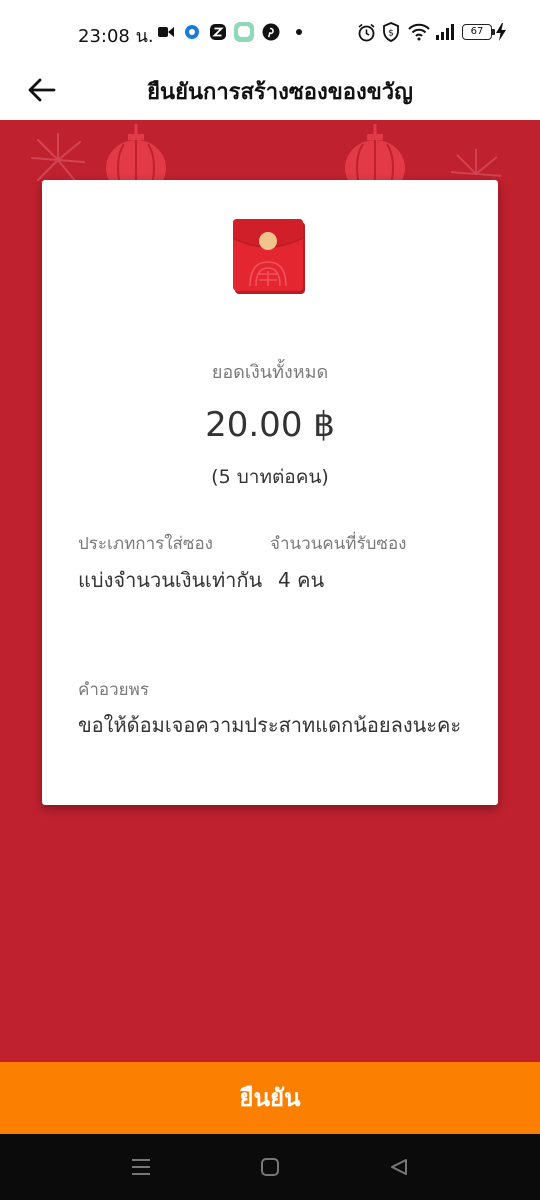  Describe the element at coordinates (280, 92) in the screenshot. I see `page-title: ยืนยันการสร้างซองของขวัญ` at that location.